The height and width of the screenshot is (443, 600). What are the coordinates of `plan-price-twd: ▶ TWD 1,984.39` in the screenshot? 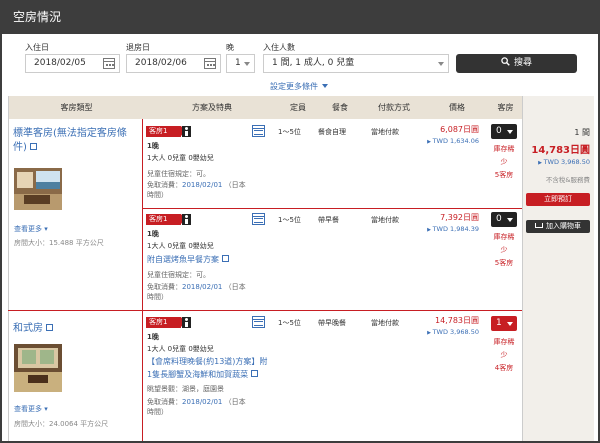 It's located at (453, 229).